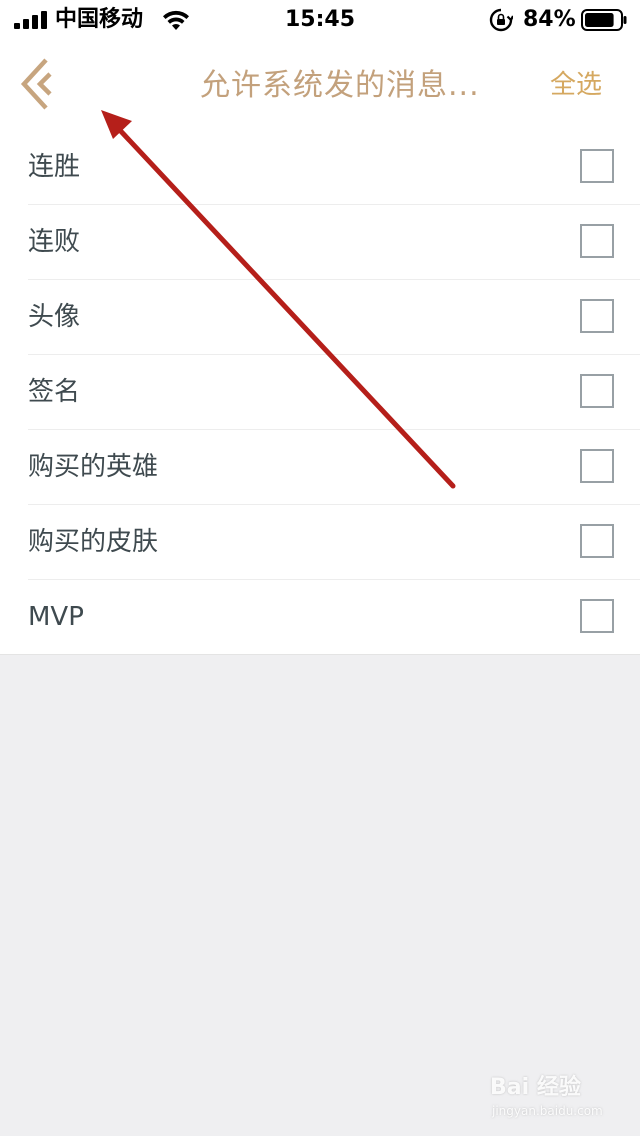 Image resolution: width=640 pixels, height=1136 pixels. What do you see at coordinates (56, 617) in the screenshot?
I see `list-item-label: MVP` at bounding box center [56, 617].